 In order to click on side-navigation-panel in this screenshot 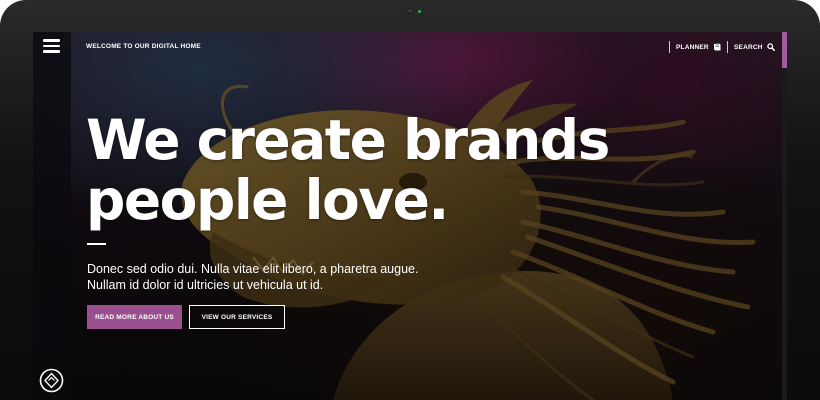, I will do `click(52, 216)`.